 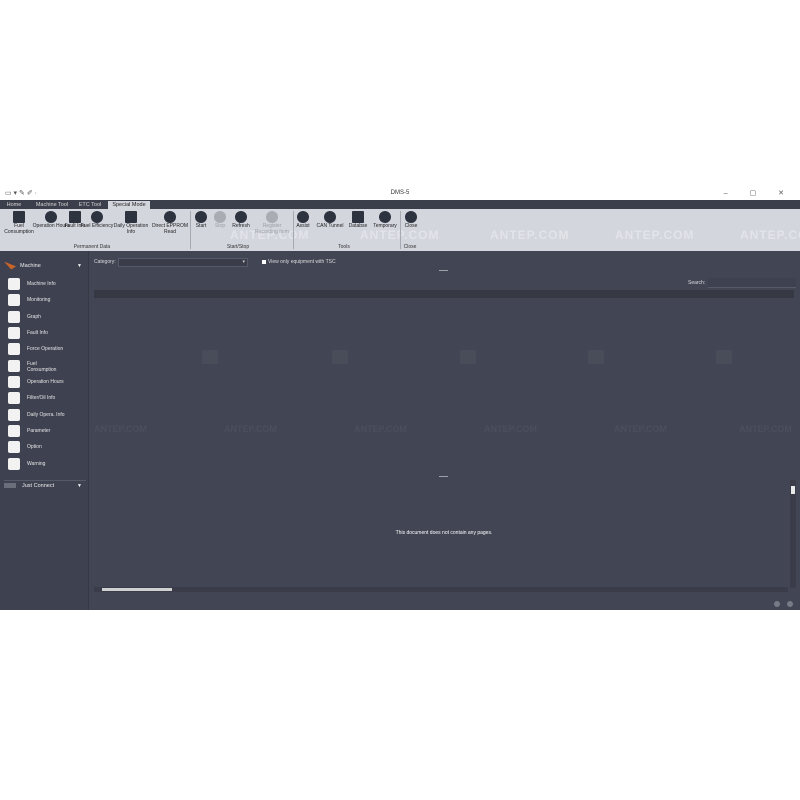 I want to click on info-icon, so click(x=14, y=284).